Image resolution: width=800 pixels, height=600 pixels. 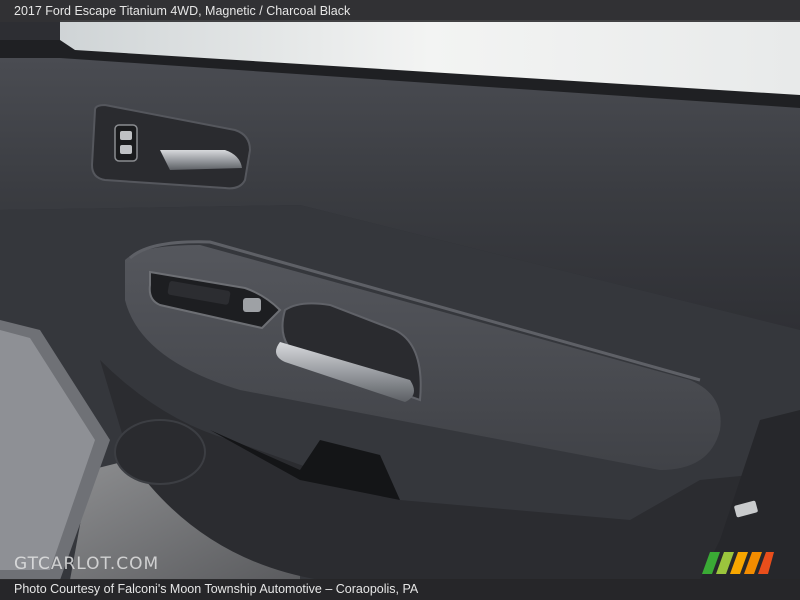 What do you see at coordinates (126, 143) in the screenshot?
I see `lock-switch` at bounding box center [126, 143].